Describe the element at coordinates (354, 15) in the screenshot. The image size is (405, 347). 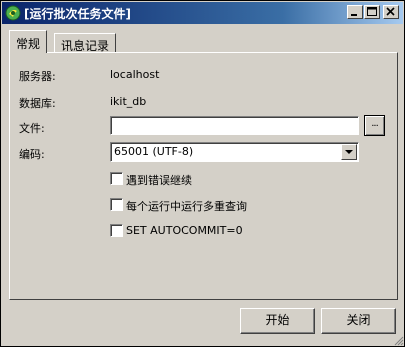
I see `minimize-icon` at that location.